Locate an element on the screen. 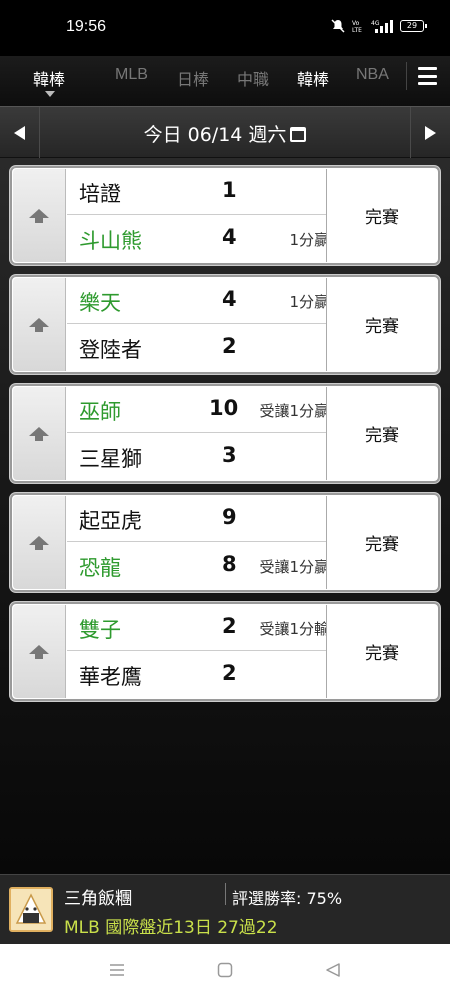 The height and width of the screenshot is (1000, 450). tipster-record: MLB 國際盤近13日 27過22 is located at coordinates (171, 928).